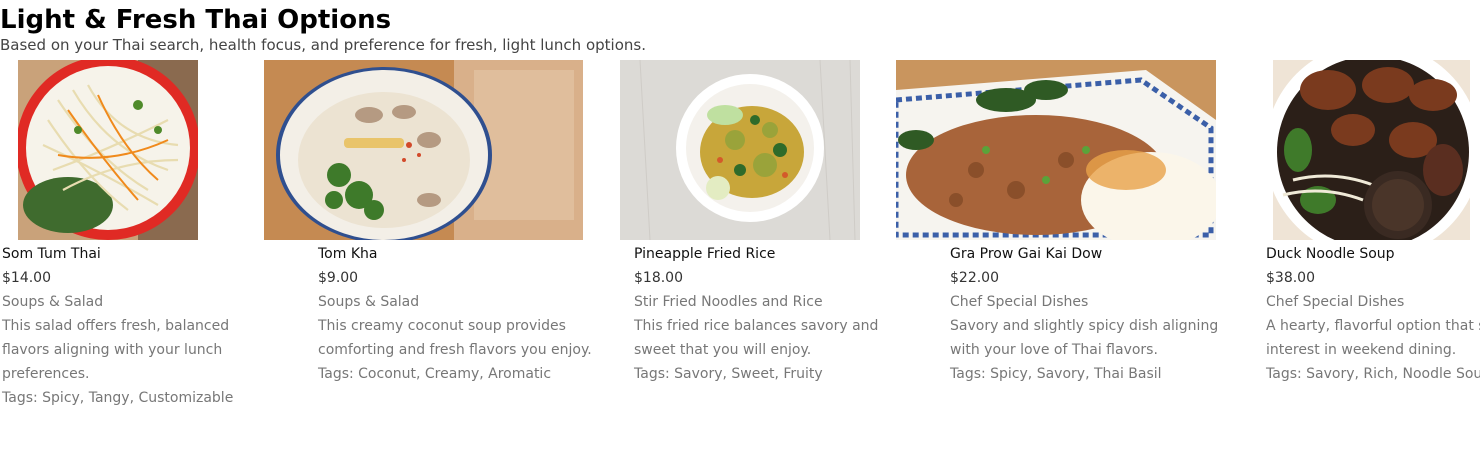  Describe the element at coordinates (728, 374) in the screenshot. I see `dish-tags: Tags: Savory, Sweet, Fruity` at that location.